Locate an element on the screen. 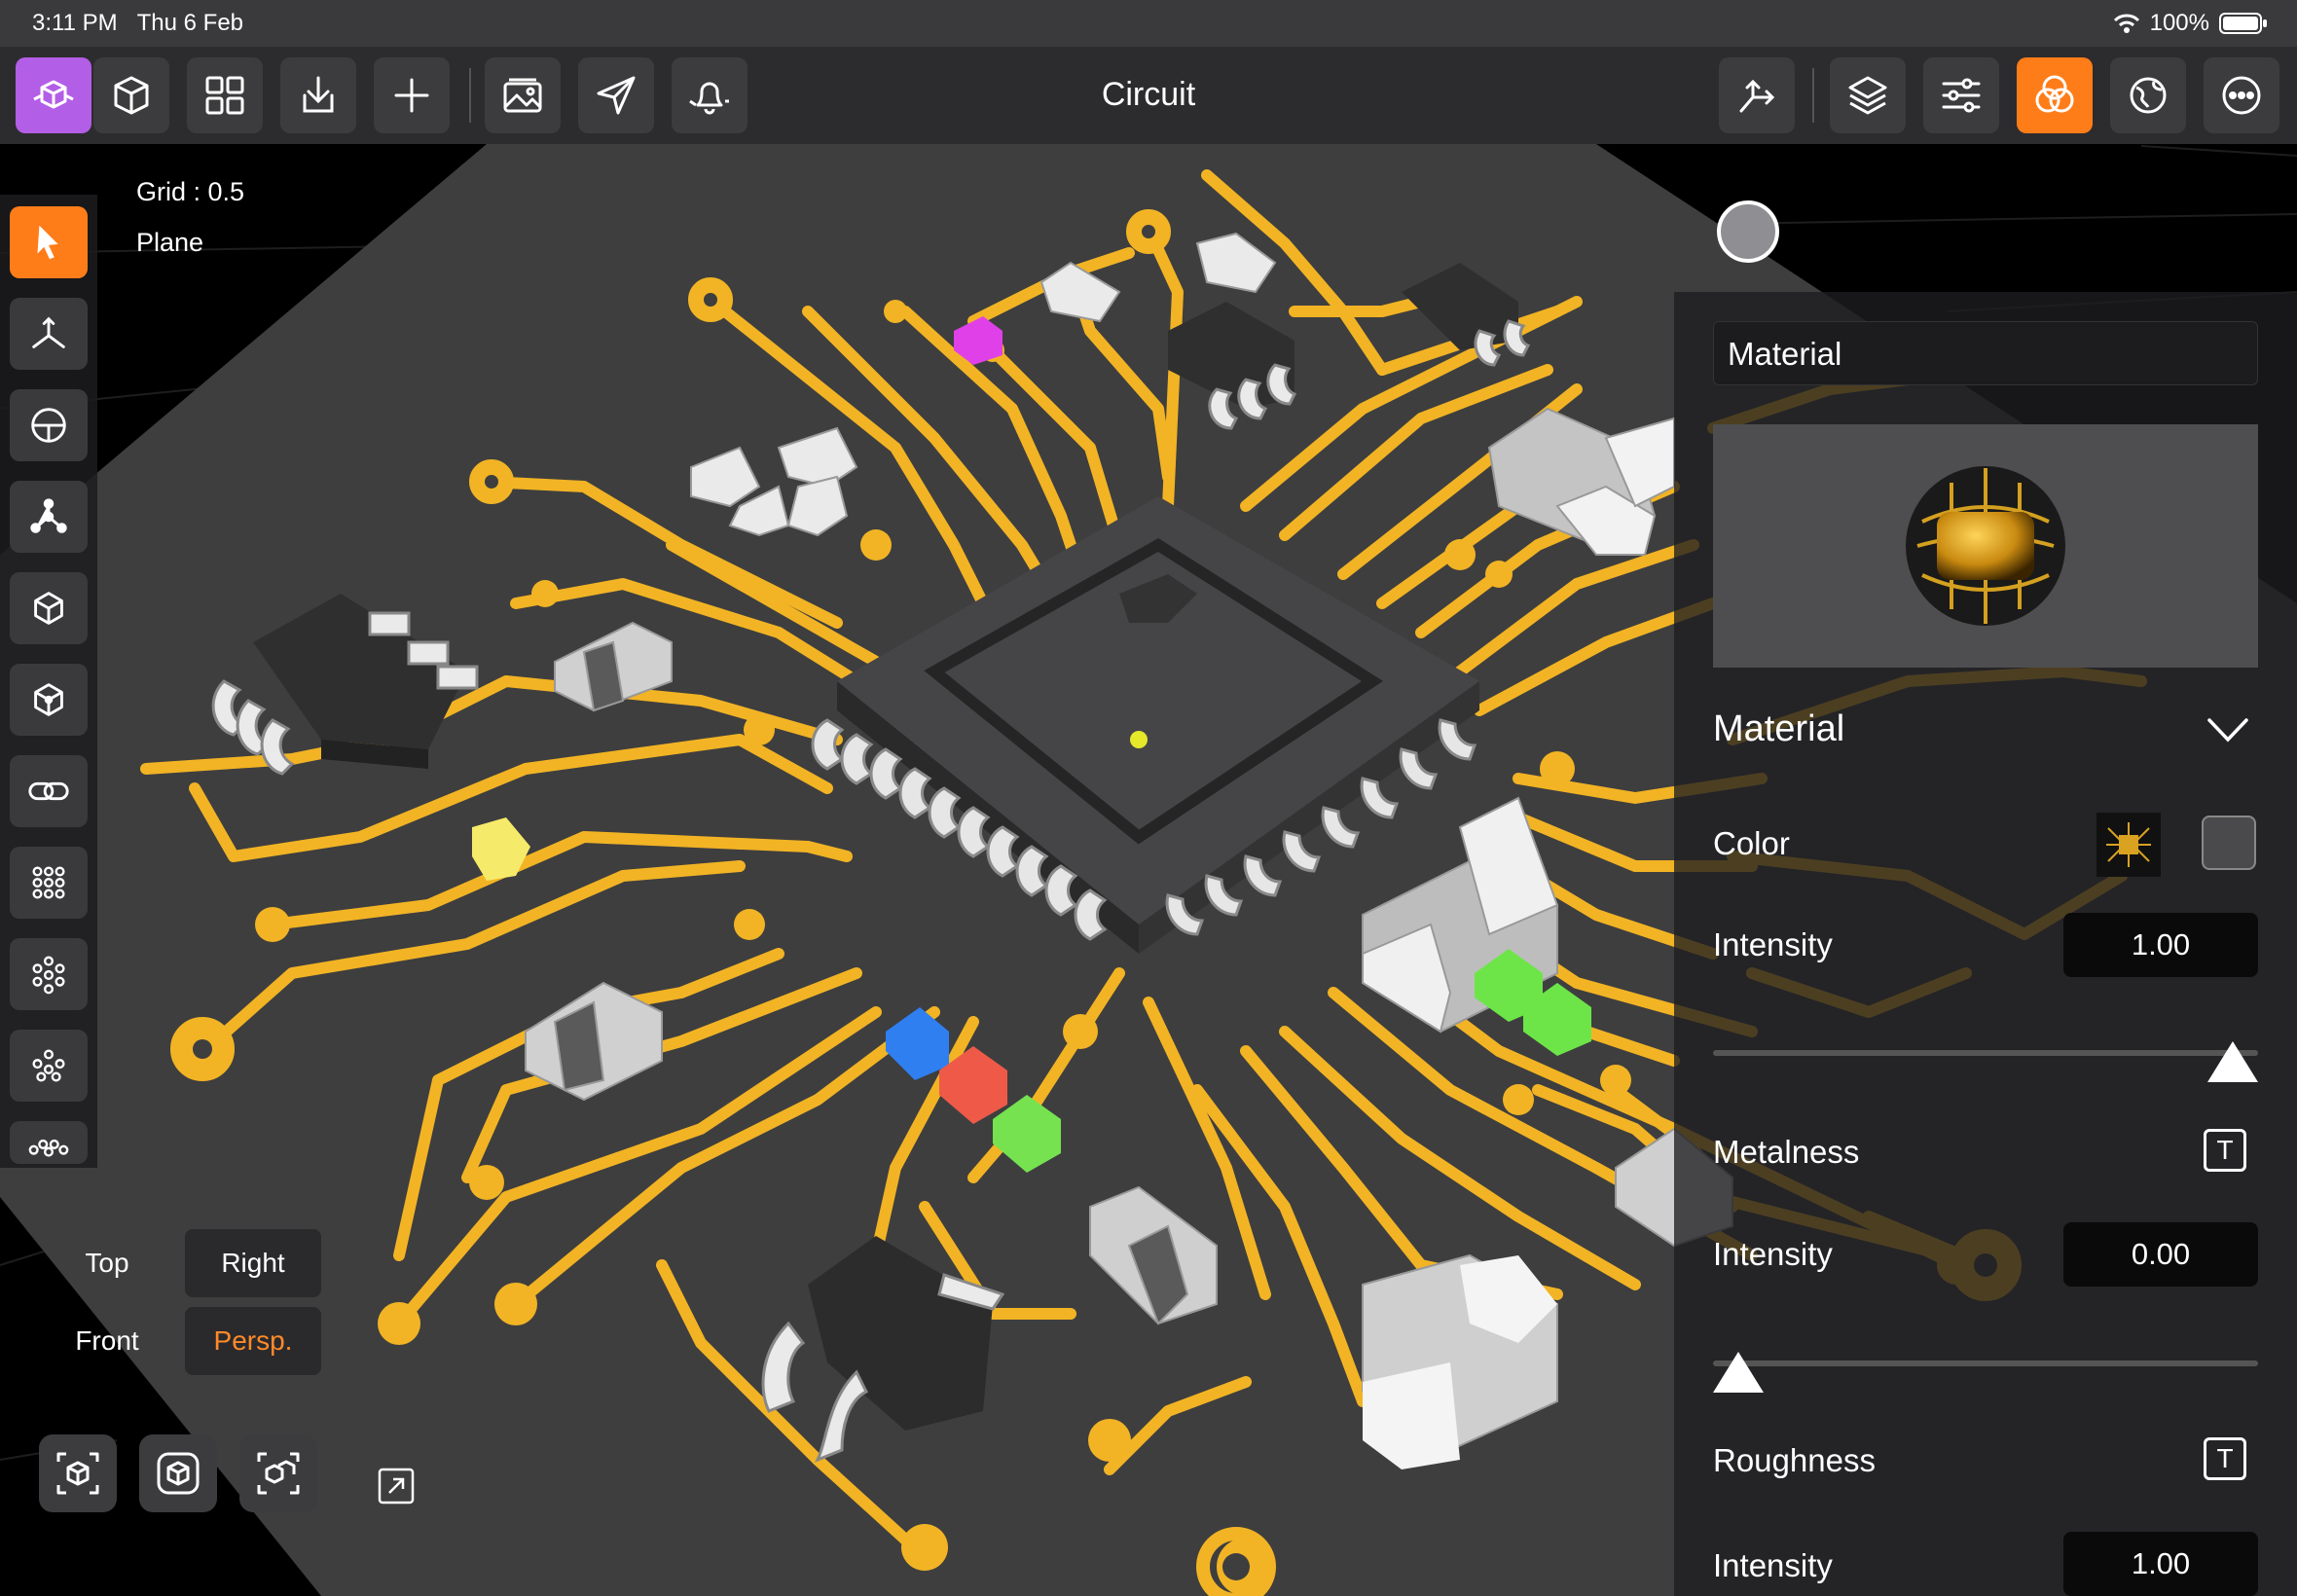 The image size is (2297, 1596). material-sphere-icon is located at coordinates (1986, 546).